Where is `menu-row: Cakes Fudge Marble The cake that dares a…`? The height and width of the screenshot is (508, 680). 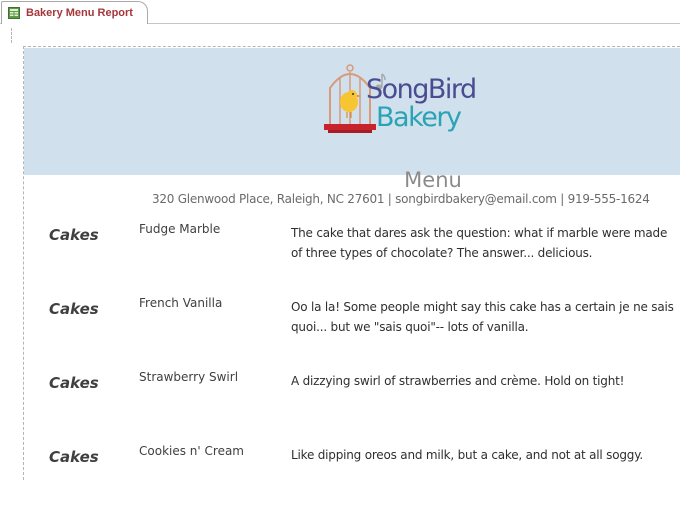
menu-row: Cakes Fudge Marble The cake that dares a… is located at coordinates (340, 254).